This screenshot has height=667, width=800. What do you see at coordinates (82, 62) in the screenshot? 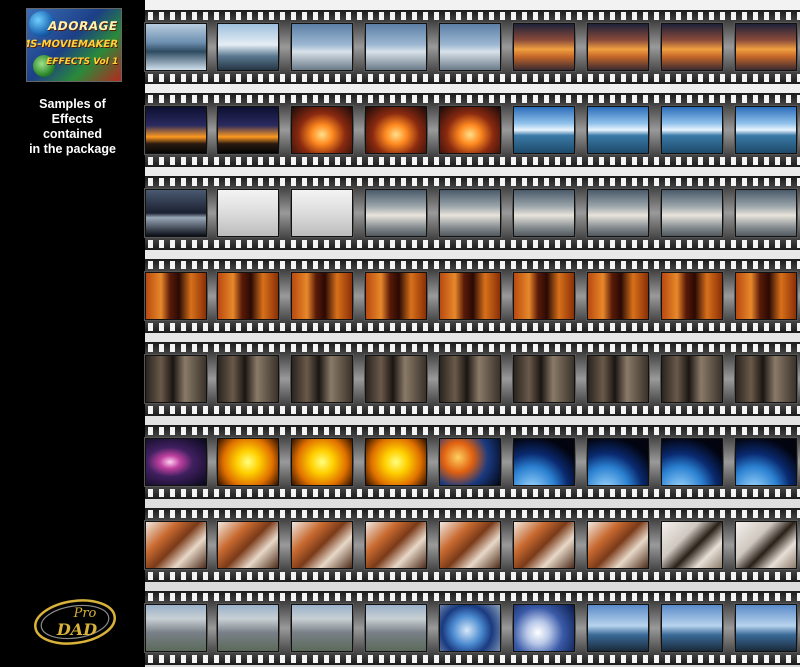
I see `product-volume: EFFECTS Vol 1` at bounding box center [82, 62].